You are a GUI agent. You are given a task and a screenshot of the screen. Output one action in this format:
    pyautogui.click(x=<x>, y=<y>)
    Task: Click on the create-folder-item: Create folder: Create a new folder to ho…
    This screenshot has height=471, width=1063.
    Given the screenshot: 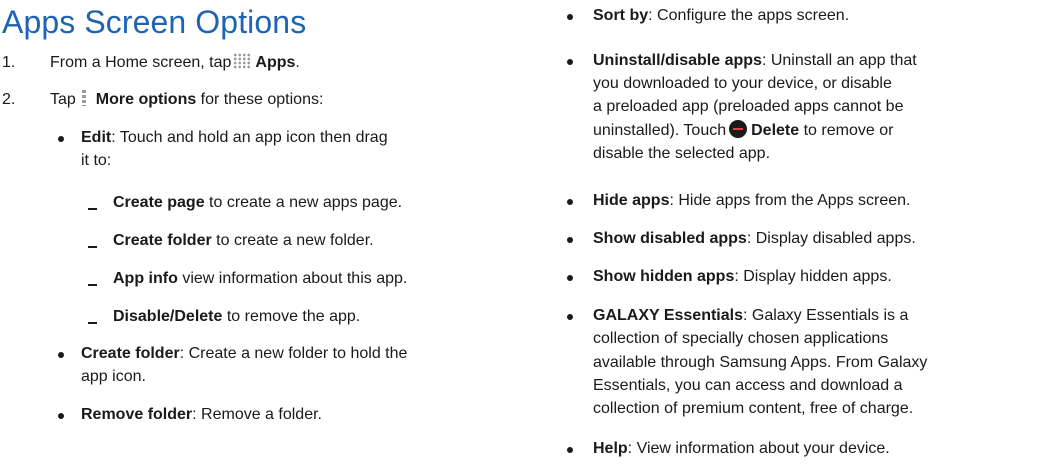 What is the action you would take?
    pyautogui.click(x=244, y=353)
    